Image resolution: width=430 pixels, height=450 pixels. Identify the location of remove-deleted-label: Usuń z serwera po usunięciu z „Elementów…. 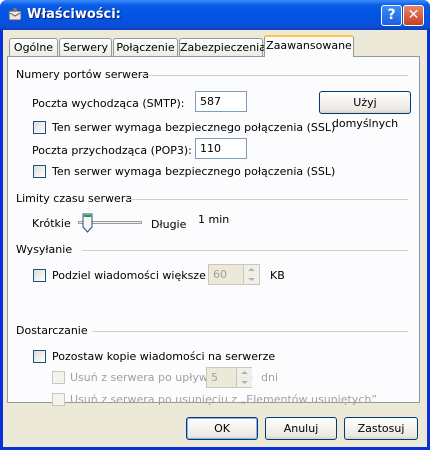
(224, 399).